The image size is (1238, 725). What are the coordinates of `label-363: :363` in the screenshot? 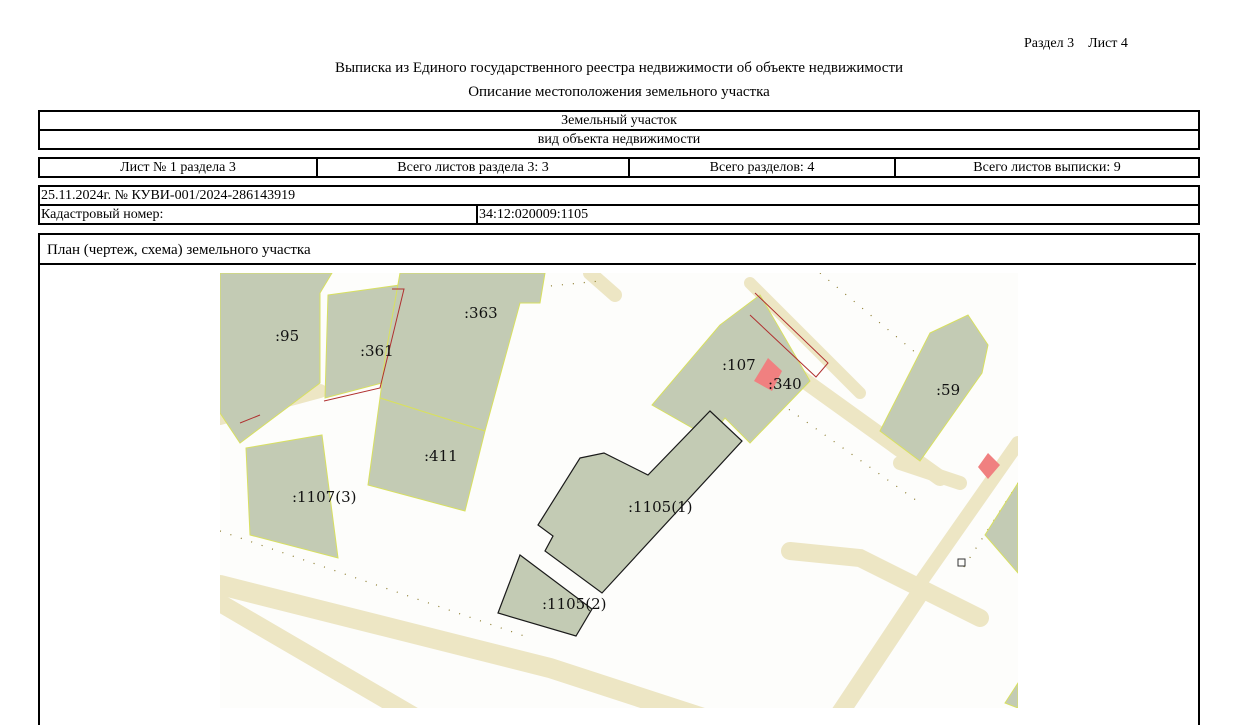 It's located at (481, 313).